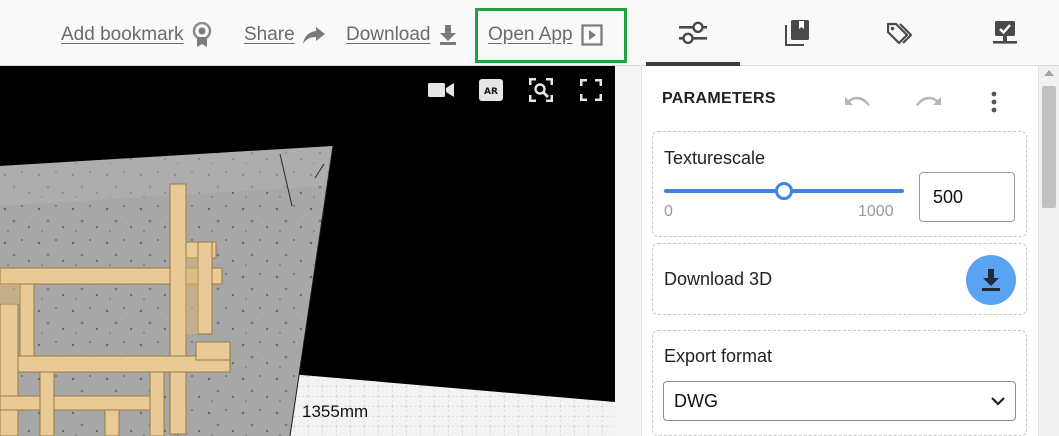 The height and width of the screenshot is (436, 1059). I want to click on add-bookmark-label: Add bookmark, so click(122, 34).